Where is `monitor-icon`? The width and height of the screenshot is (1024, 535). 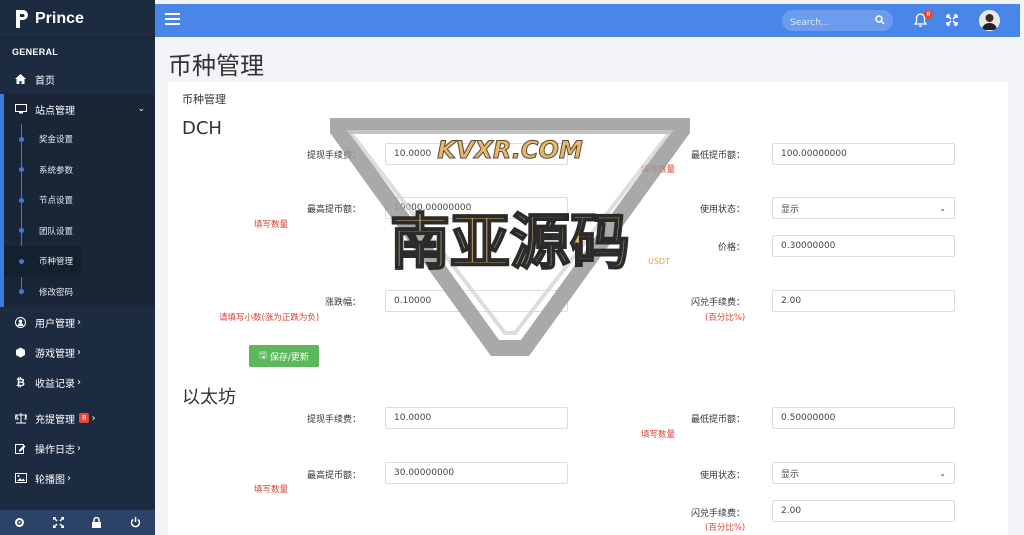
monitor-icon is located at coordinates (20, 109).